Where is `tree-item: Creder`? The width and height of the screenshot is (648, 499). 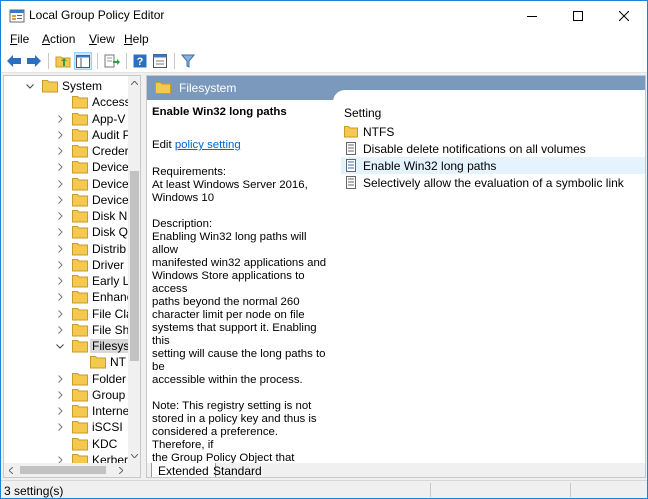
tree-item: Creder is located at coordinates (66, 151).